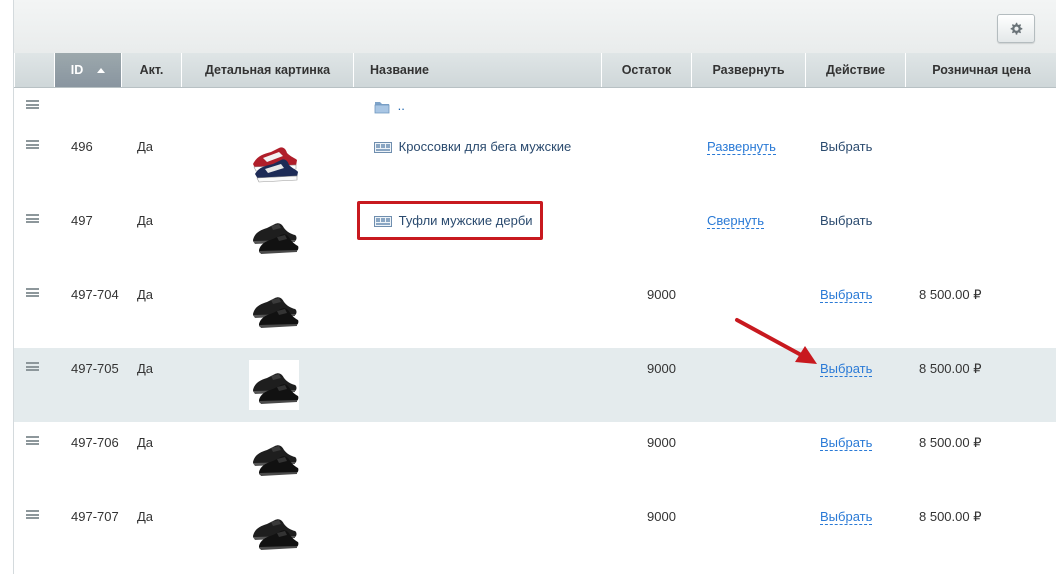 The height and width of the screenshot is (574, 1056). Describe the element at coordinates (383, 148) in the screenshot. I see `product-icon` at that location.